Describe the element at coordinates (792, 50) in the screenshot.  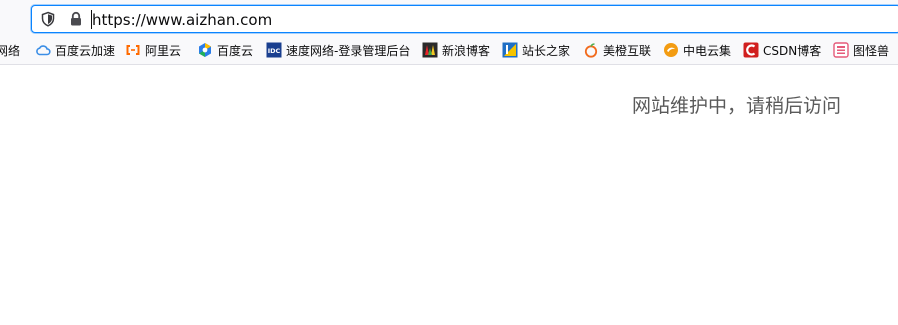
I see `bookmark-label: CSDN博客` at that location.